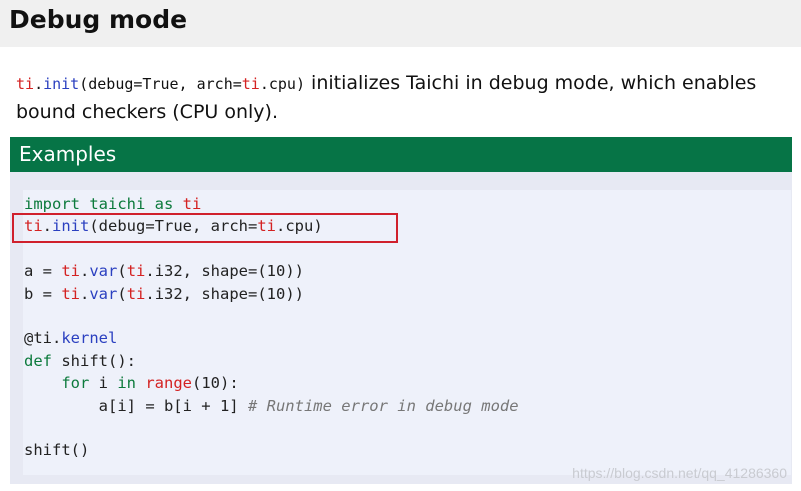 This screenshot has width=801, height=491. Describe the element at coordinates (98, 19) in the screenshot. I see `slide-title: Debug mode` at that location.